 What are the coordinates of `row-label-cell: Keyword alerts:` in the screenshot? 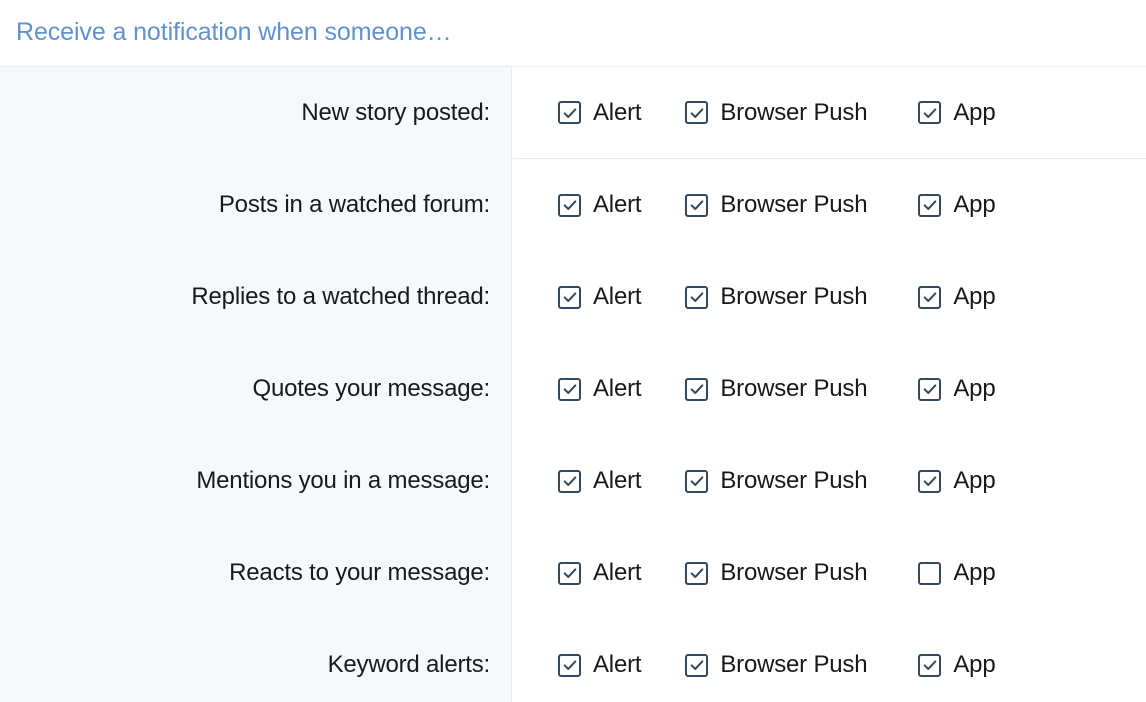 It's located at (256, 660).